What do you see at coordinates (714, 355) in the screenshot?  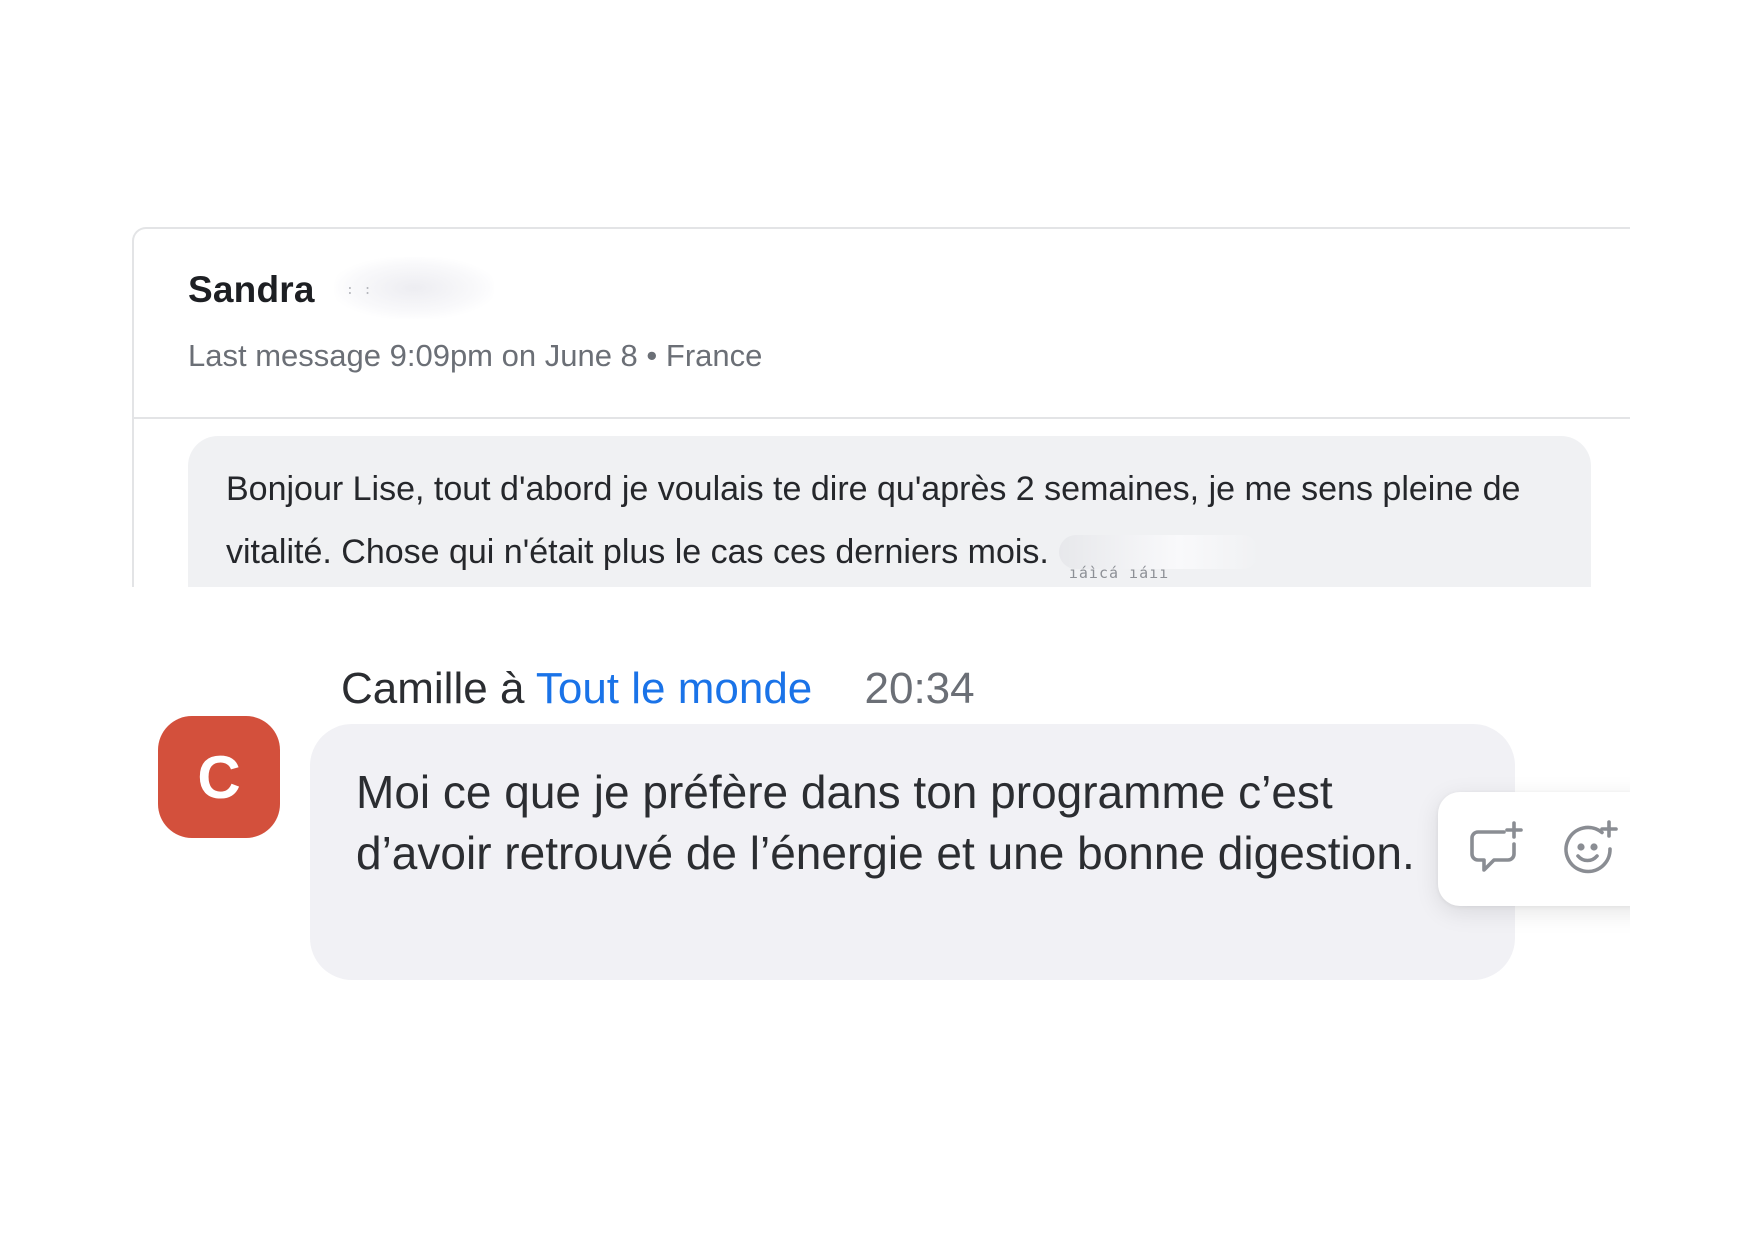 I see `contact-location: France` at bounding box center [714, 355].